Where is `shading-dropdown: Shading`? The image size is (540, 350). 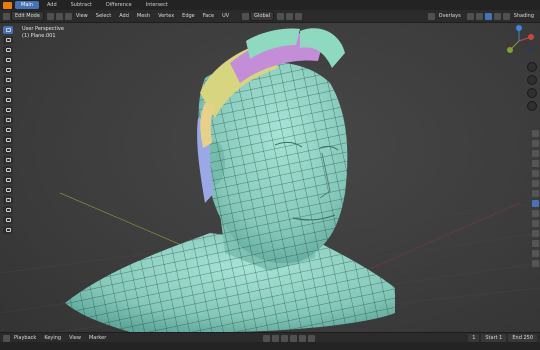 shading-dropdown: Shading is located at coordinates (524, 16).